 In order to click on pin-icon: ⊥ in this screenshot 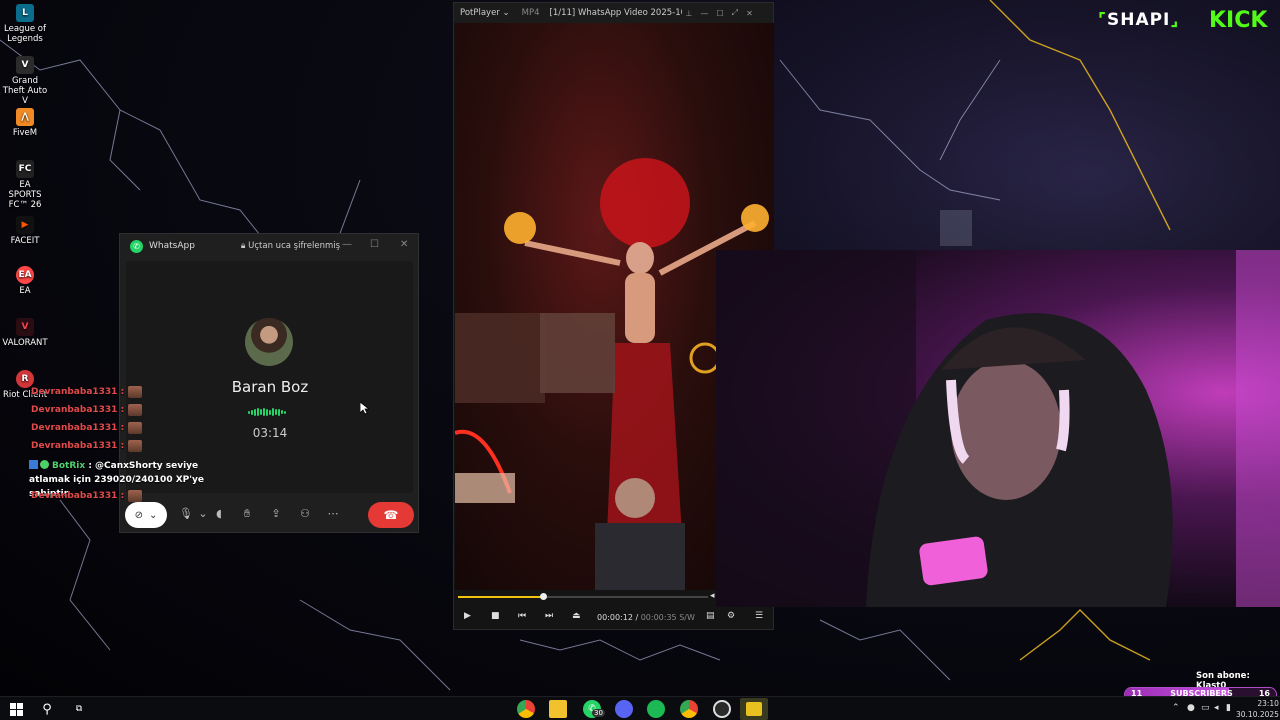, I will do `click(689, 13)`.